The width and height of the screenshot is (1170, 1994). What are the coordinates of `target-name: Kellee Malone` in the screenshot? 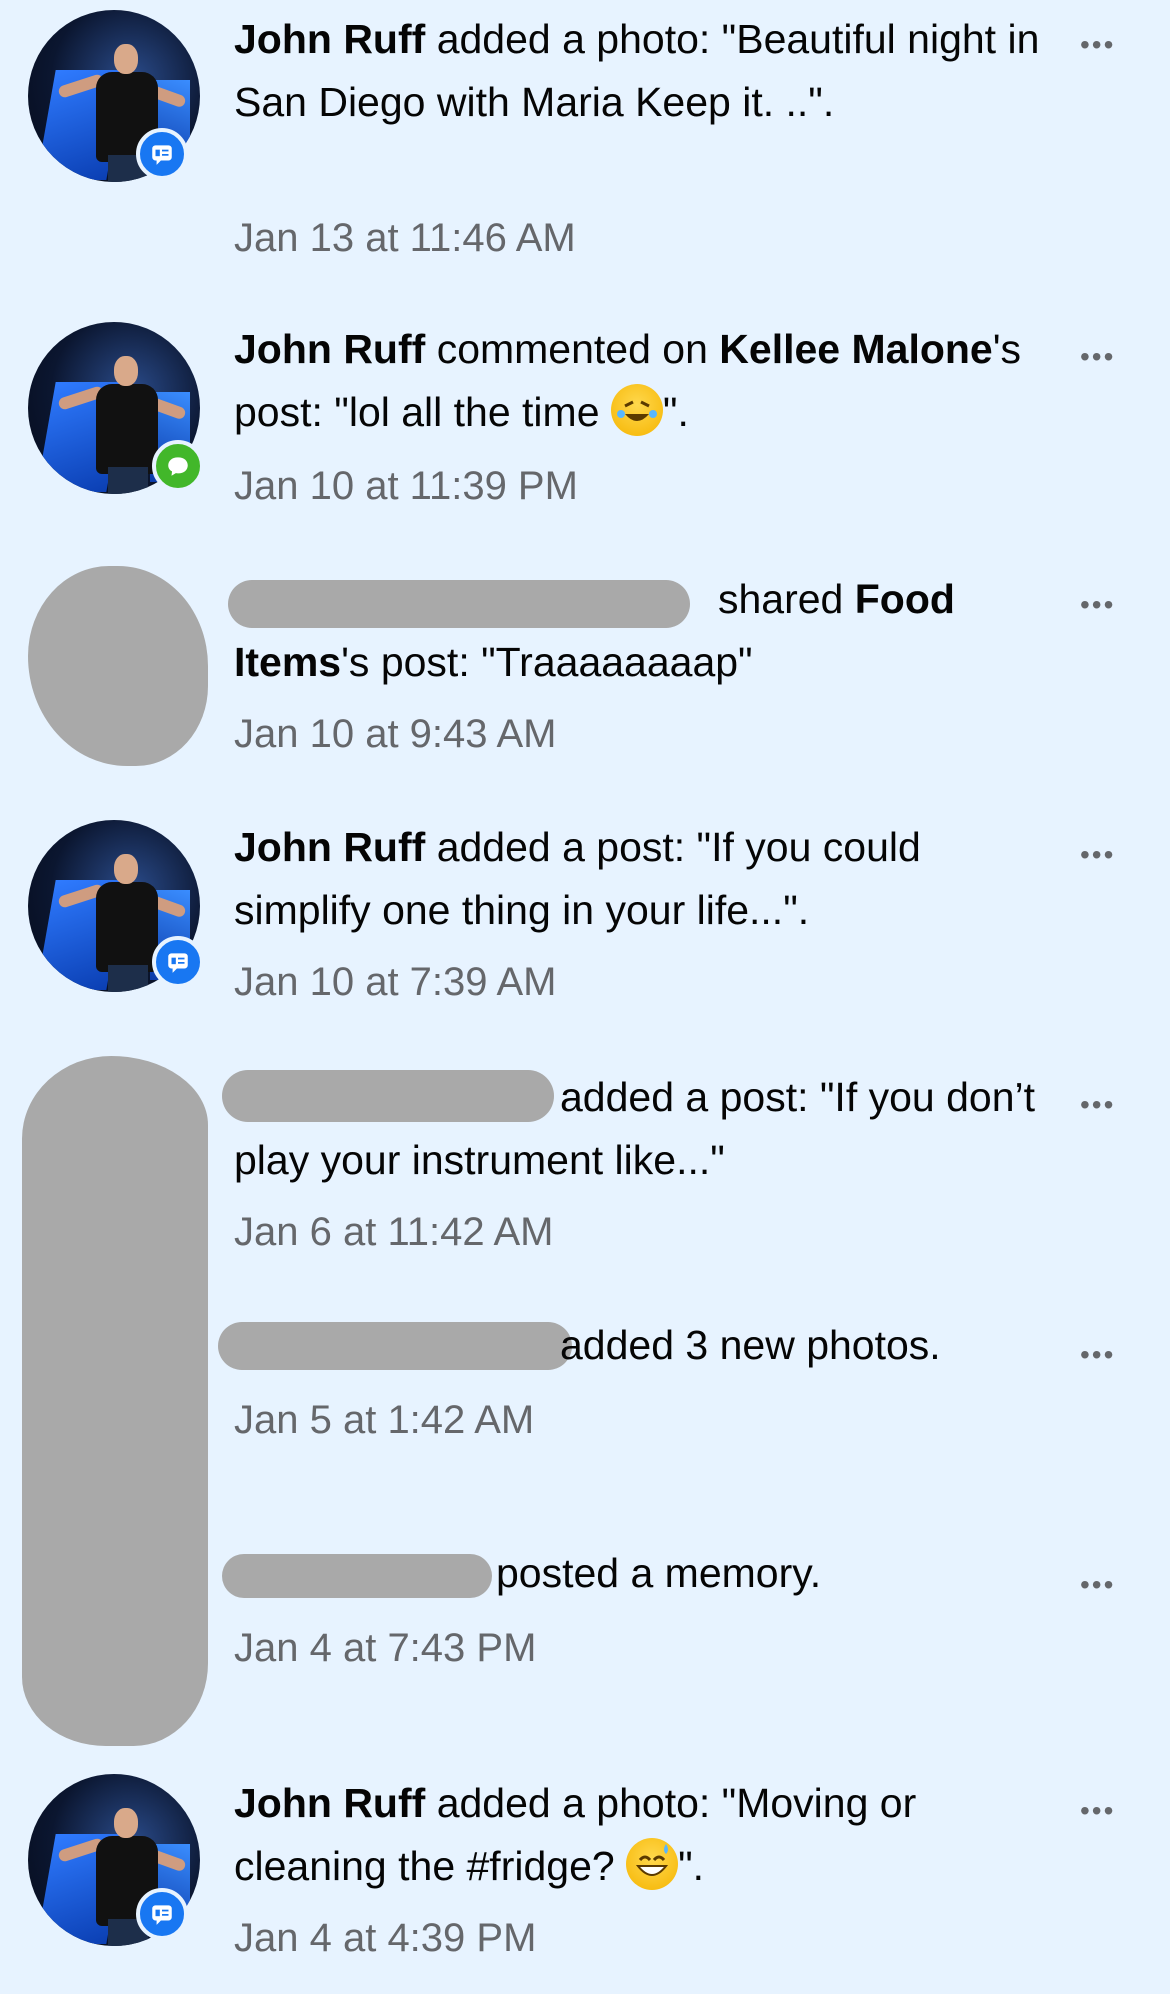 It's located at (855, 349).